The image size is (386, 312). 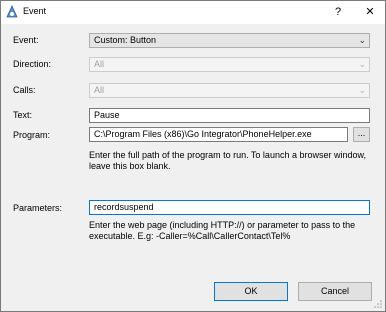 What do you see at coordinates (370, 12) in the screenshot?
I see `close-button: ✕` at bounding box center [370, 12].